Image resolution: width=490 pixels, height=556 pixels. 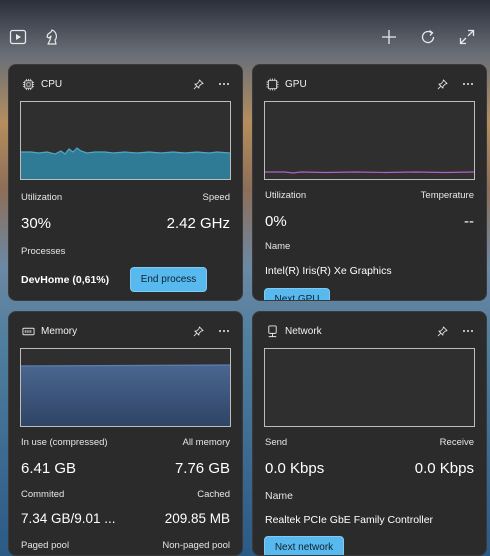 What do you see at coordinates (196, 545) in the screenshot?
I see `non-paged-pool-label: Non-paged pool` at bounding box center [196, 545].